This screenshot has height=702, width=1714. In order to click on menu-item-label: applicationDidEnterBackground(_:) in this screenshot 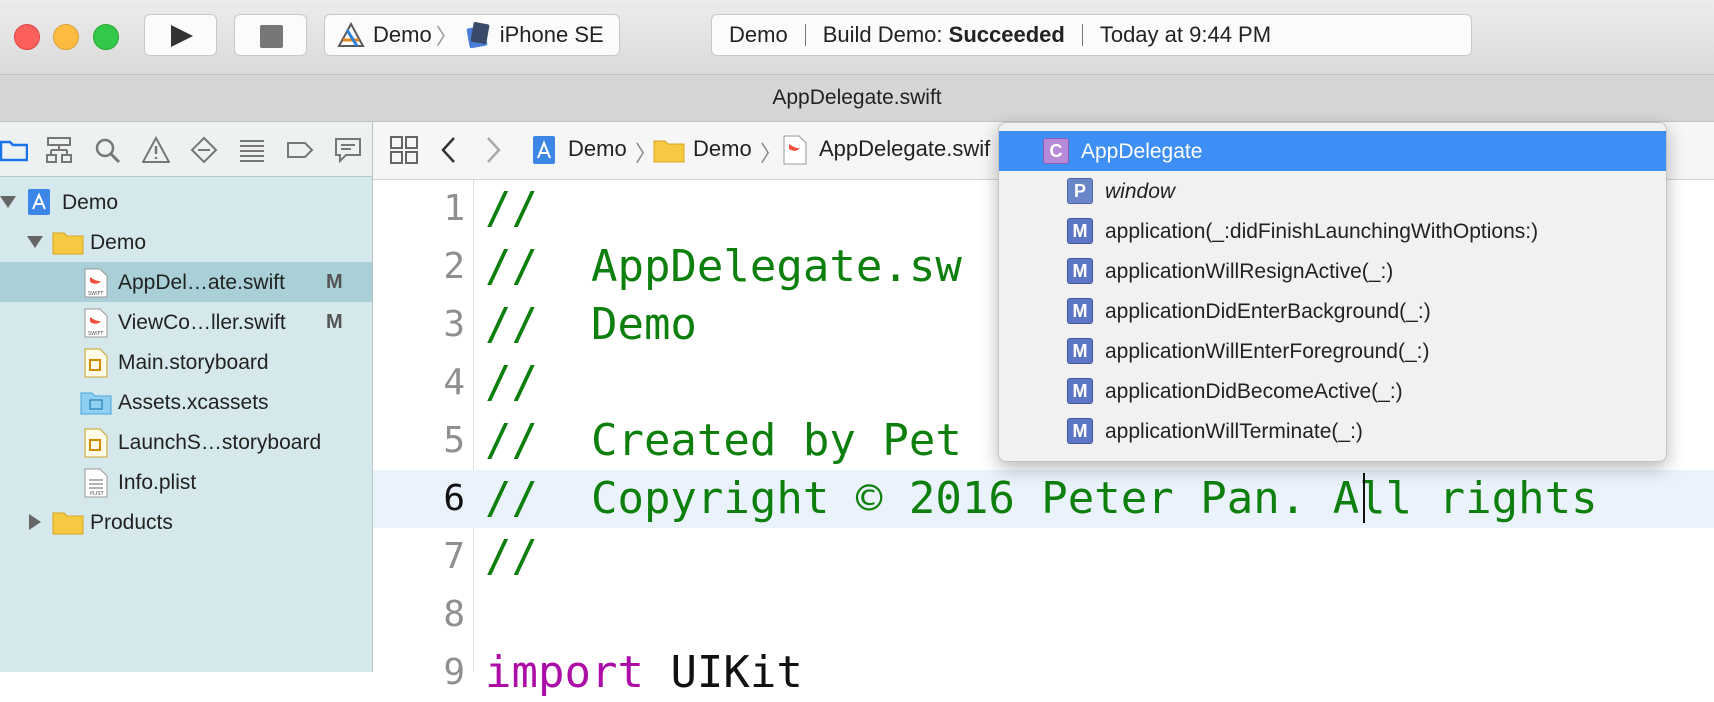, I will do `click(1268, 311)`.